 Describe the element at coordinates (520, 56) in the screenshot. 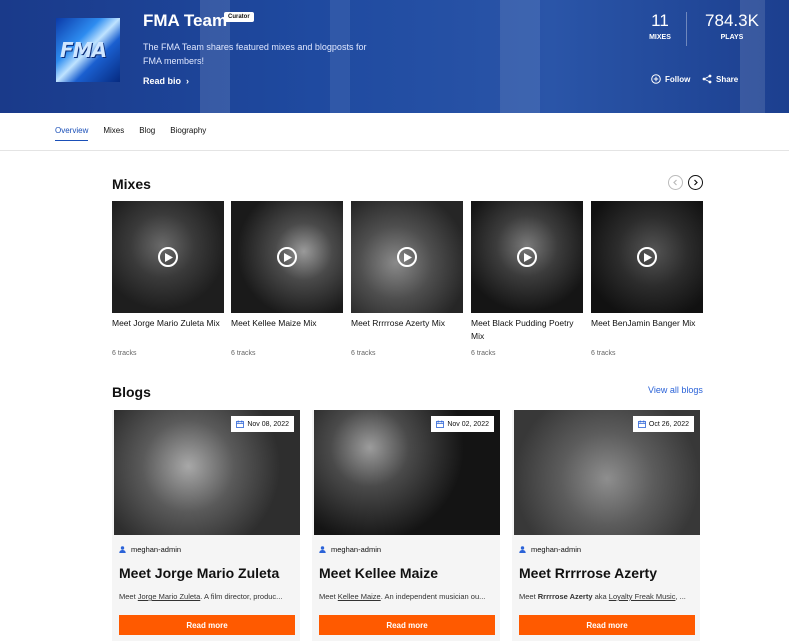

I see `header-background-decoration` at that location.